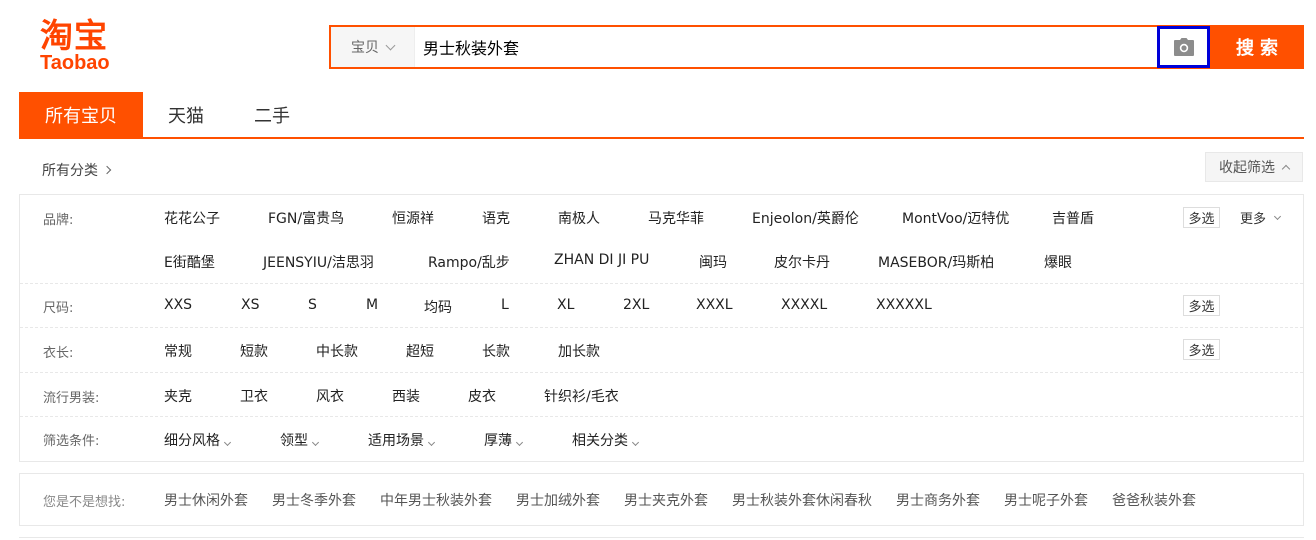 This screenshot has height=540, width=1316. What do you see at coordinates (804, 305) in the screenshot?
I see `size-option: XXXXL` at bounding box center [804, 305].